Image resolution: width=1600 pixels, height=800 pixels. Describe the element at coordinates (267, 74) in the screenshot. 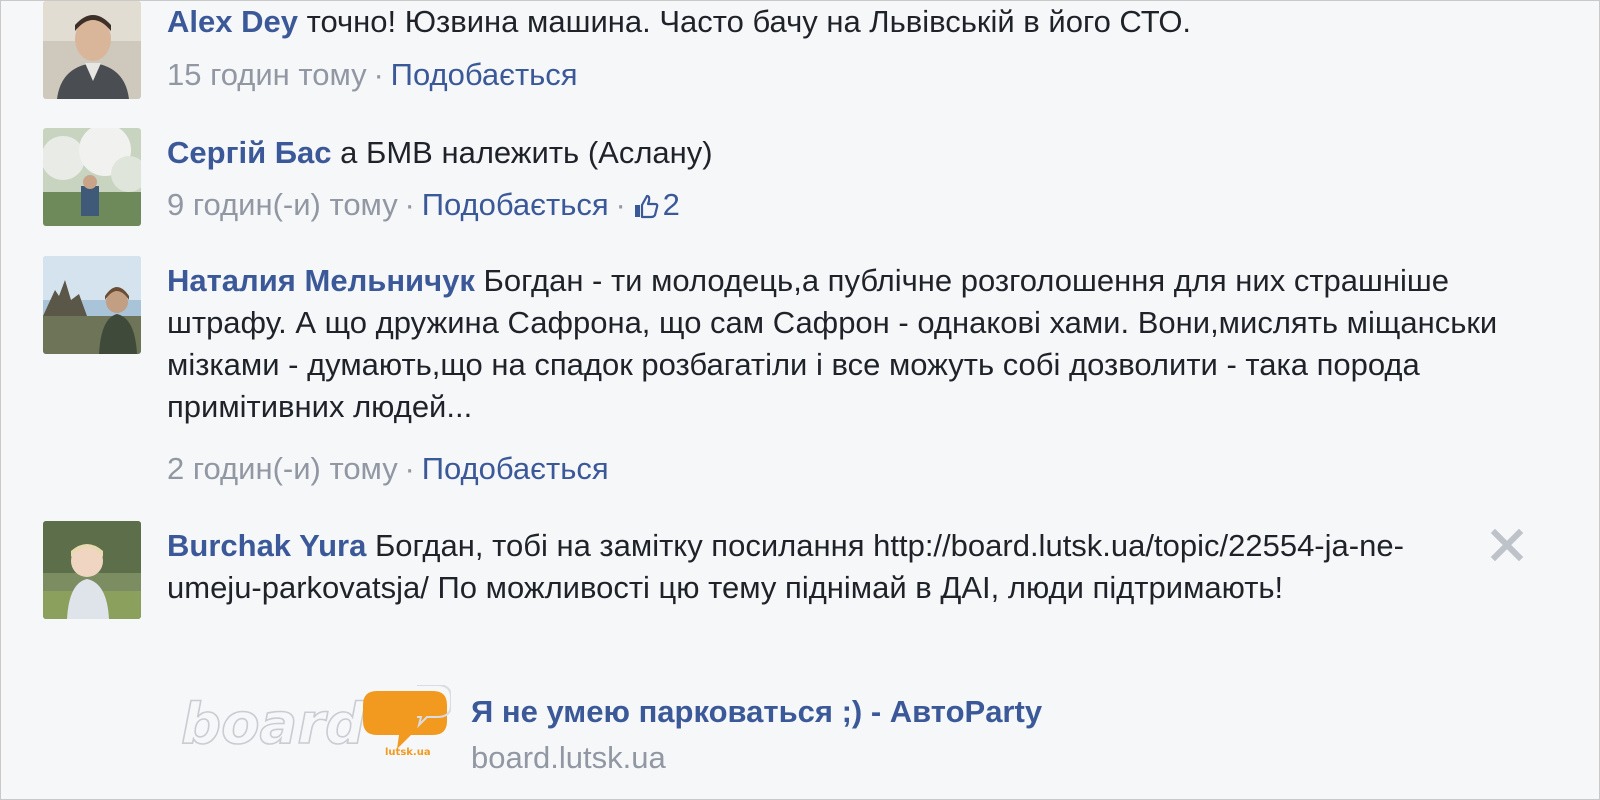

I see `comment-time: 15 годин тому` at that location.